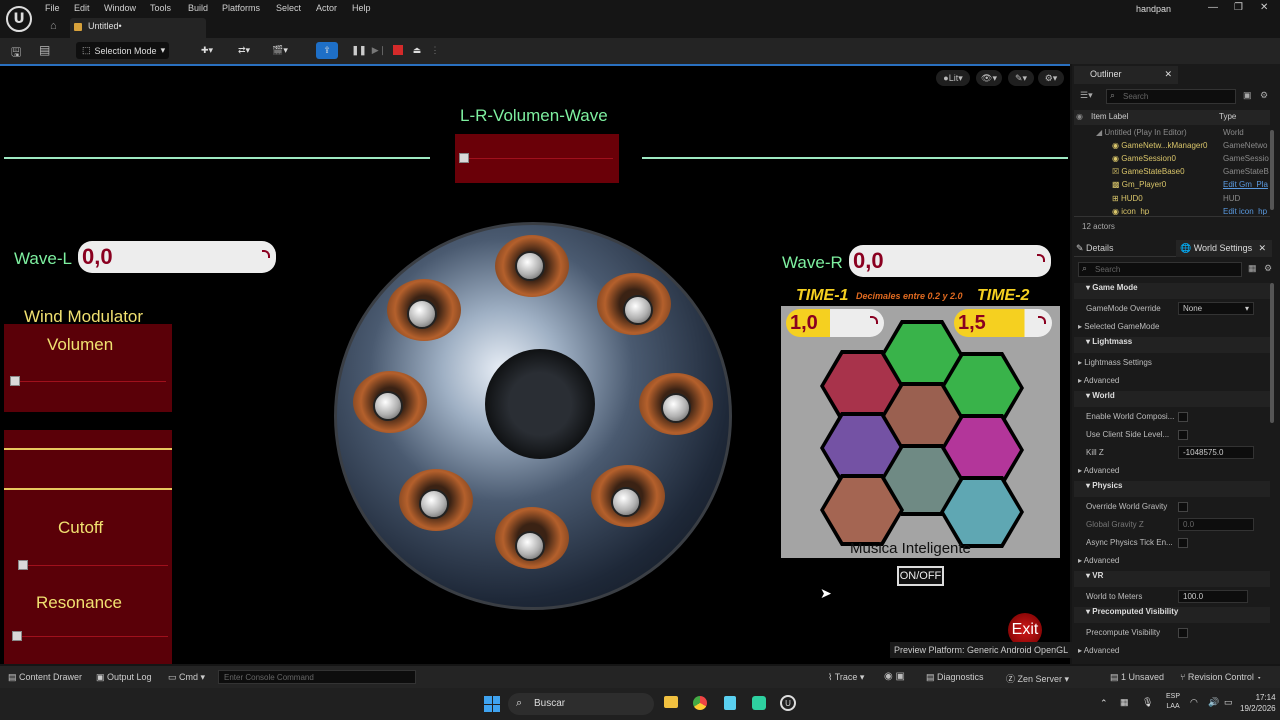 This screenshot has width=1280, height=720. I want to click on pause-icon: ❚❚, so click(359, 50).